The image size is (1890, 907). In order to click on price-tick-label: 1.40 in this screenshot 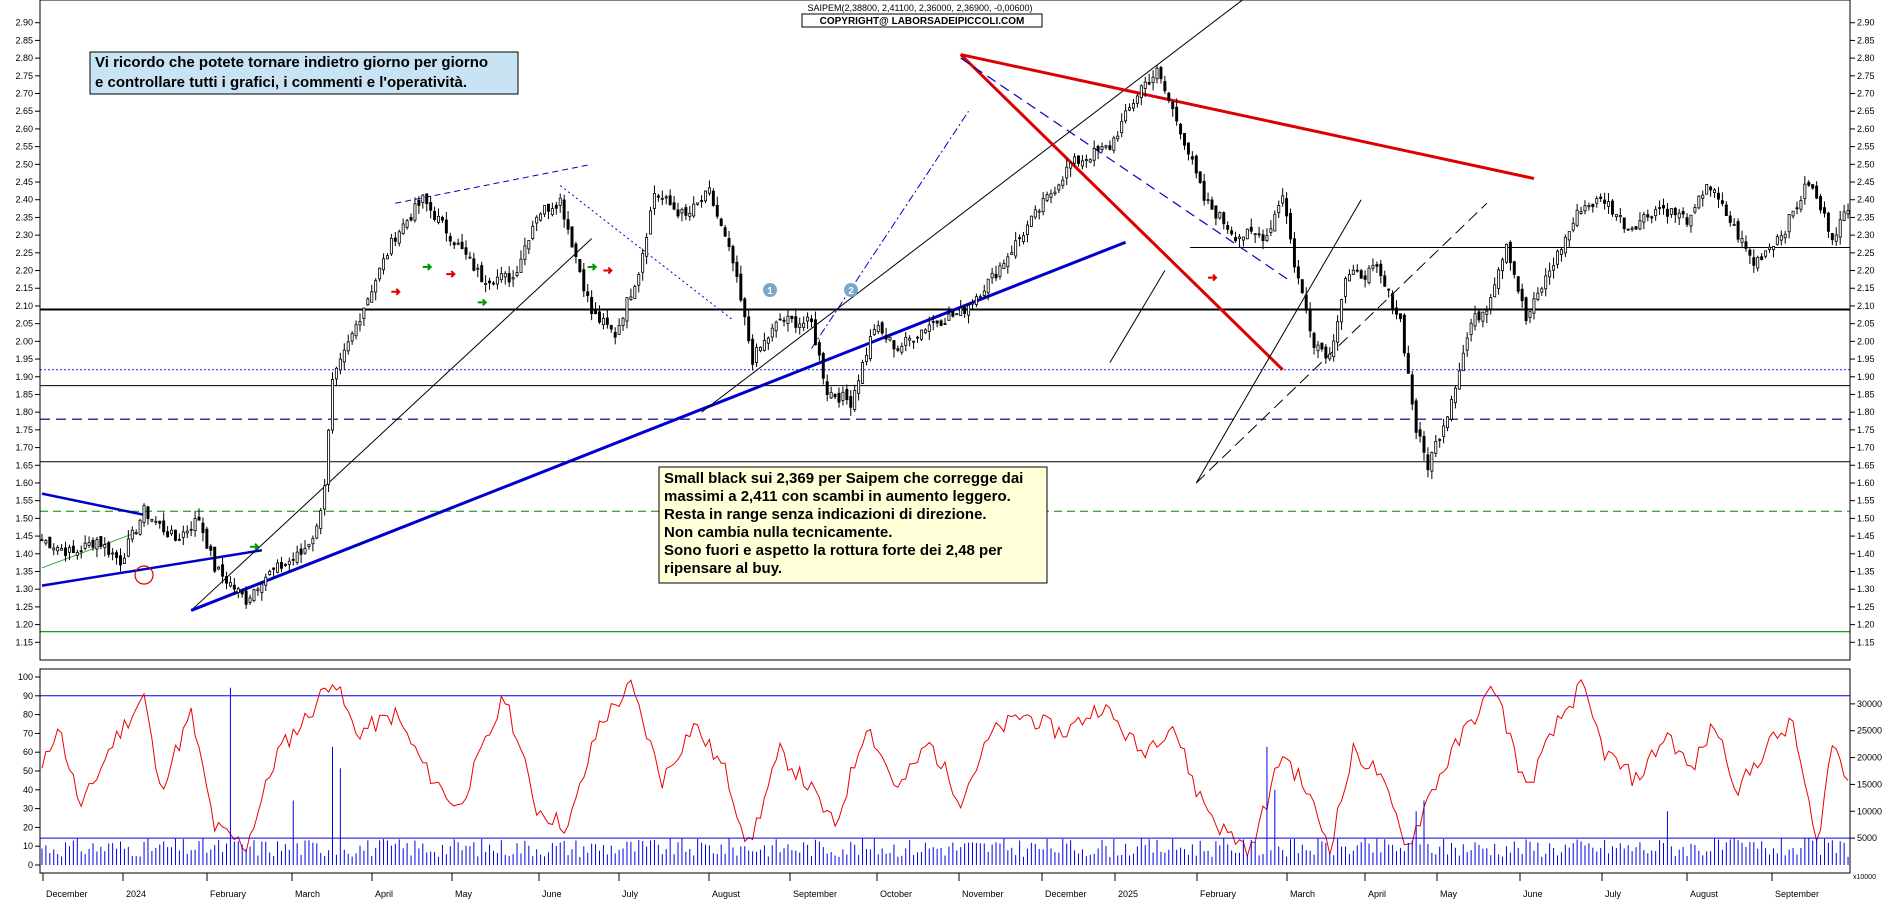, I will do `click(24, 554)`.